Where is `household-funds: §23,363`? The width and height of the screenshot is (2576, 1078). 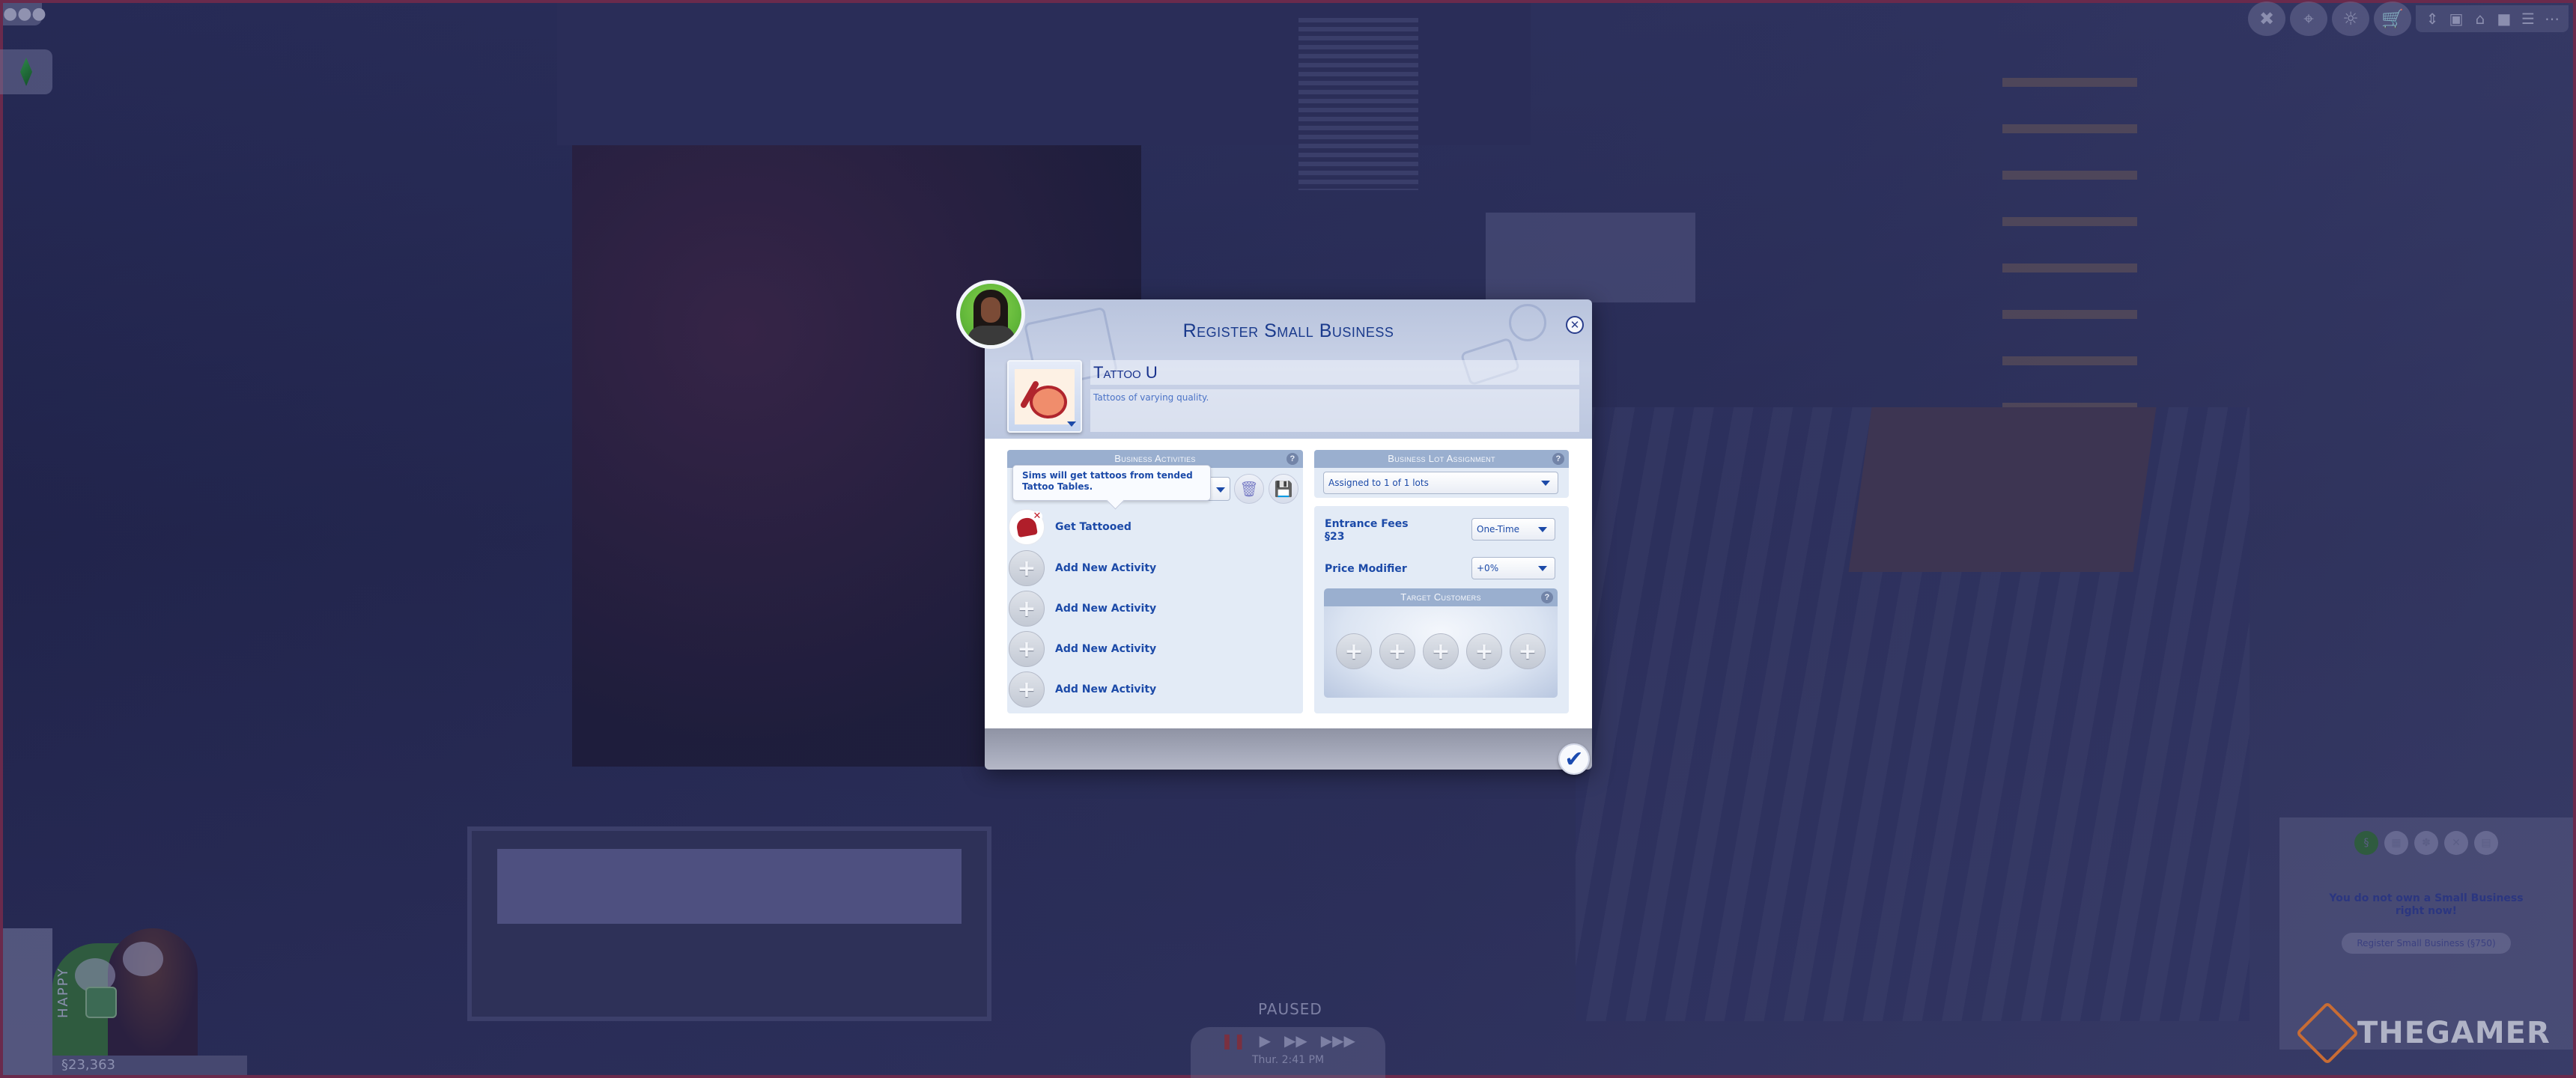
household-funds: §23,363 is located at coordinates (149, 1065).